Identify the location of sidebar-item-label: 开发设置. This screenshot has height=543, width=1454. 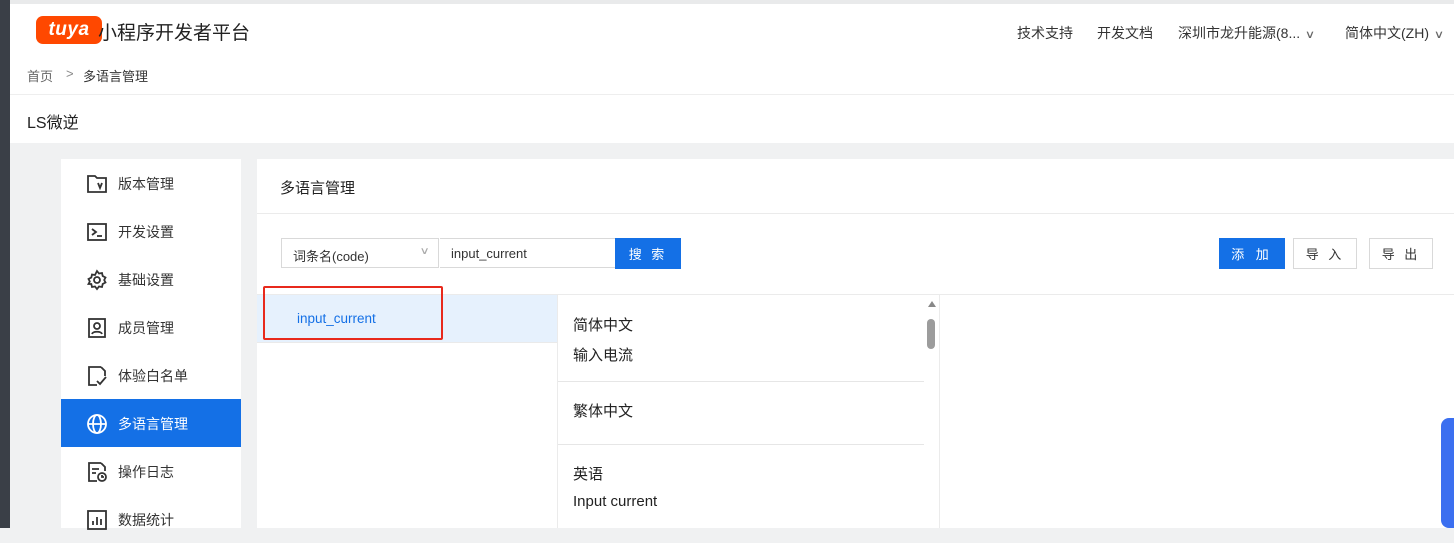
(146, 232).